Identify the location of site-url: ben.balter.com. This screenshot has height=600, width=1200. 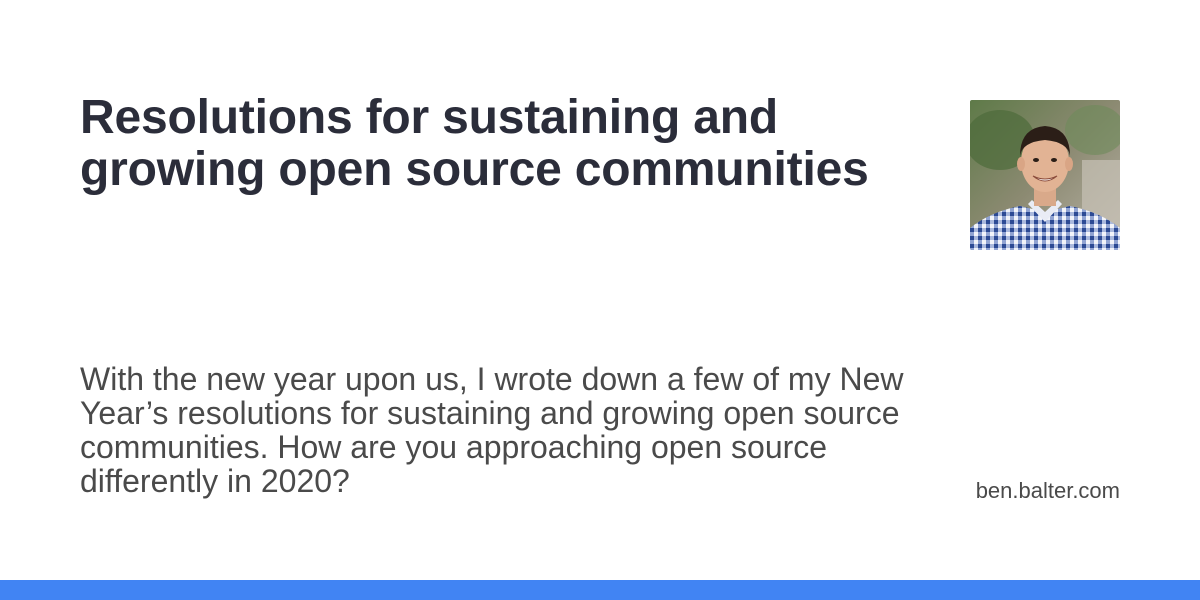
(1047, 490).